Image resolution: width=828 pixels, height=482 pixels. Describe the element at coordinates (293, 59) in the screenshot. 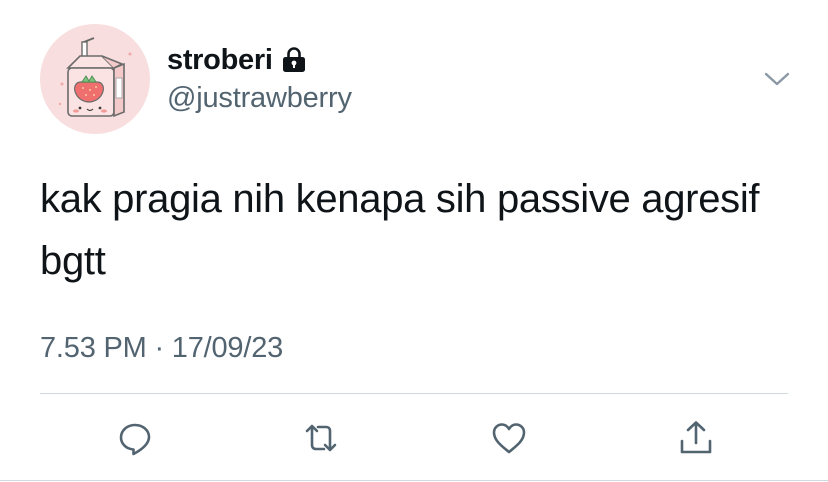

I see `lock-icon` at that location.